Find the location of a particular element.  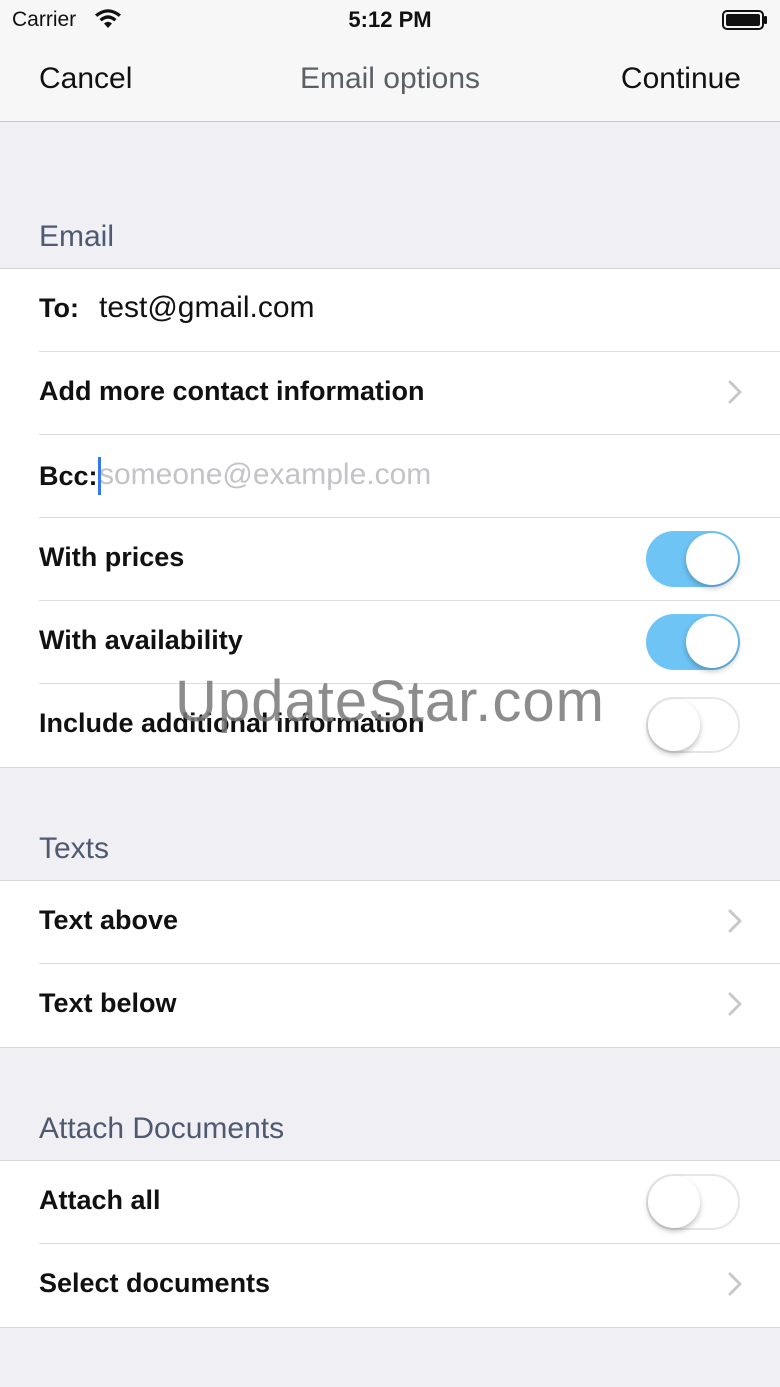

add-contact-row: Add more contact information is located at coordinates (409, 393).